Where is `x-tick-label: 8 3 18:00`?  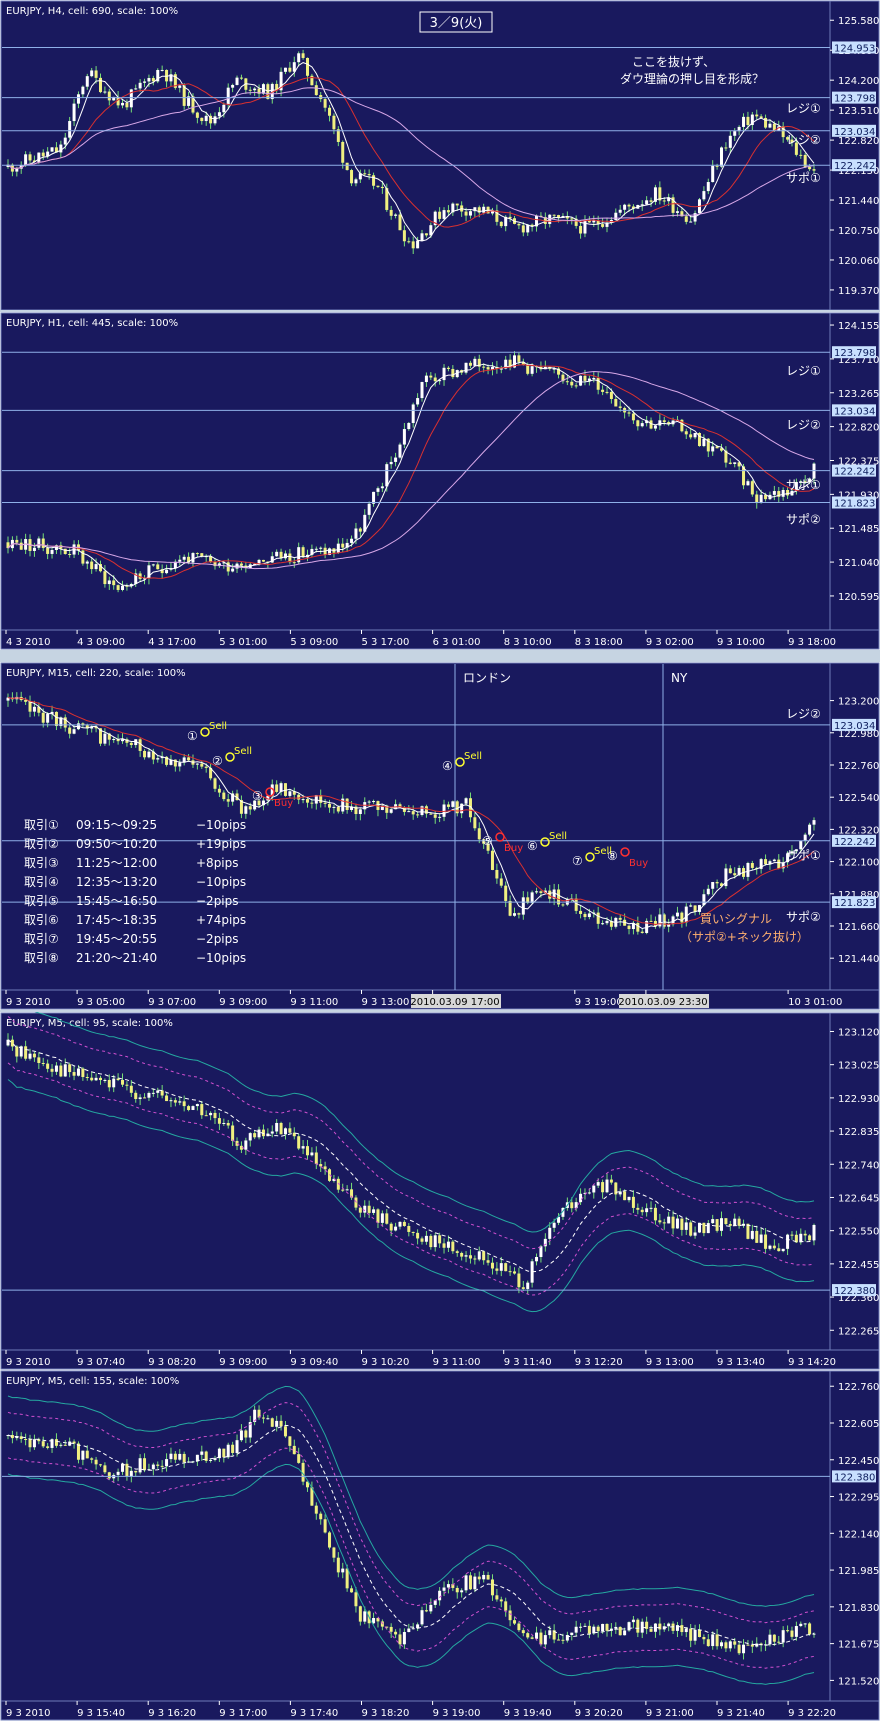 x-tick-label: 8 3 18:00 is located at coordinates (599, 642).